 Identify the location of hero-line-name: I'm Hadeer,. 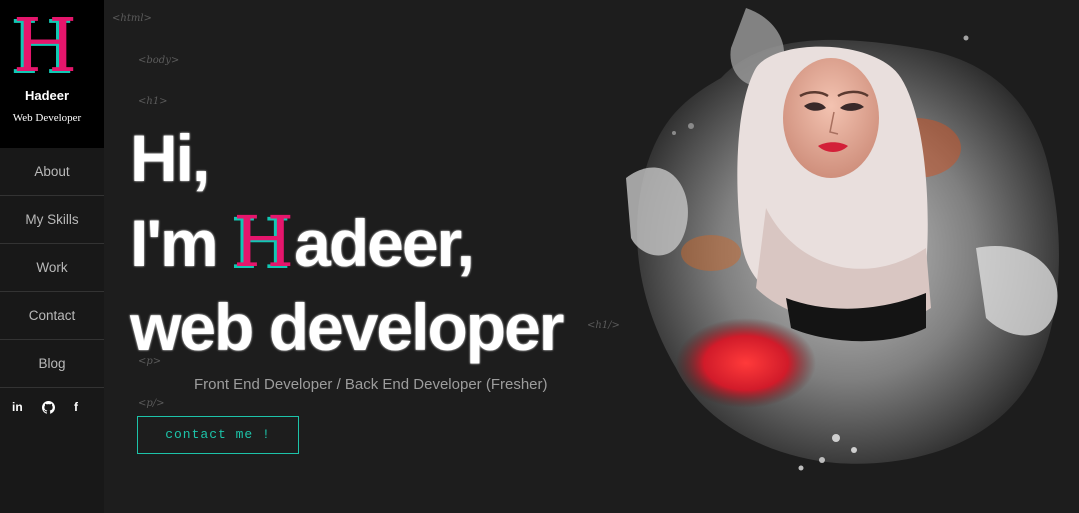
(346, 242).